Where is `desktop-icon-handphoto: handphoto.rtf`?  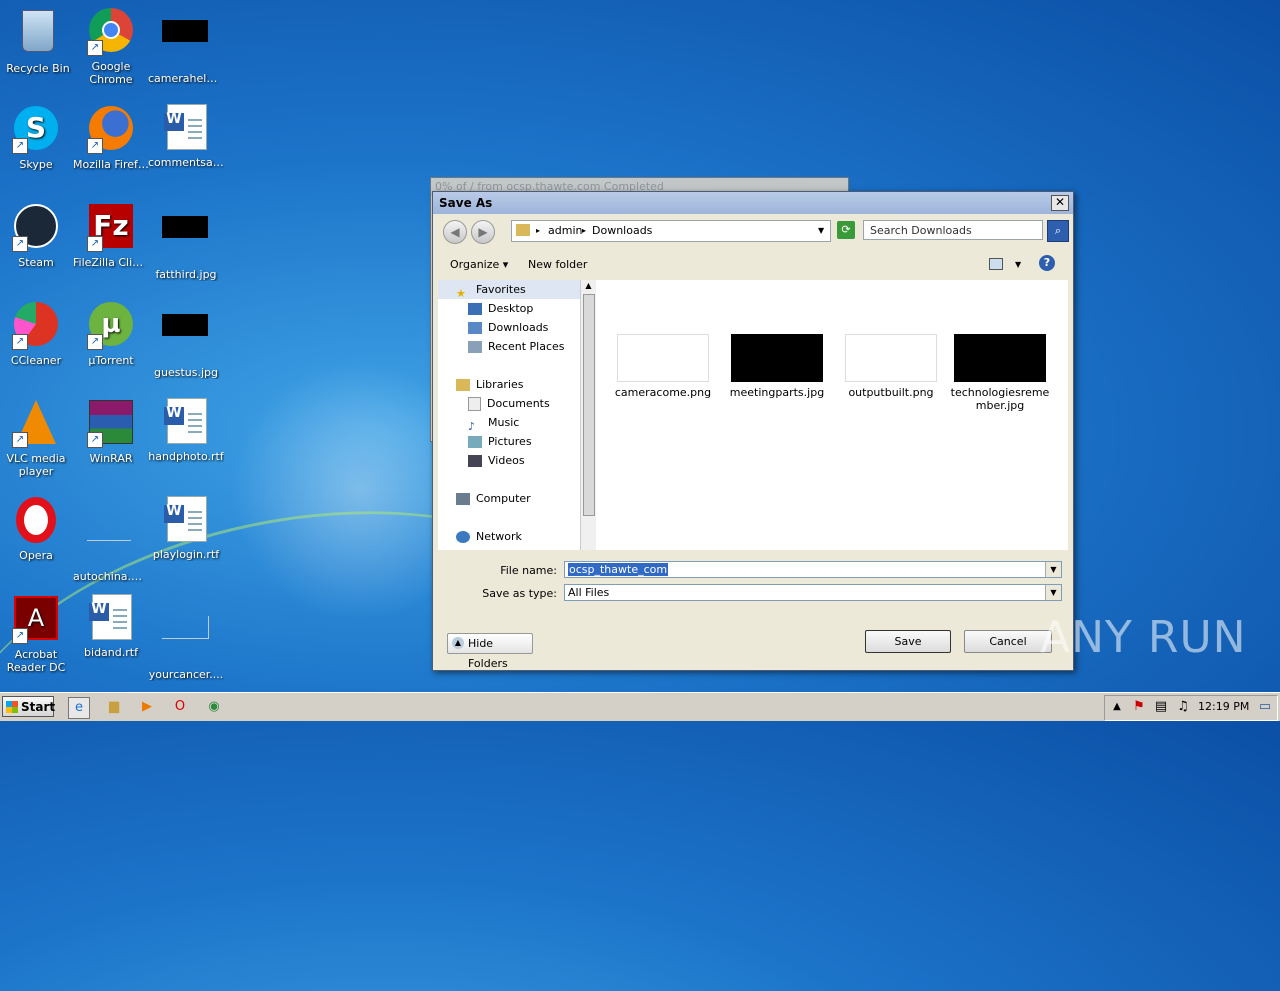
desktop-icon-handphoto: handphoto.rtf is located at coordinates (186, 430).